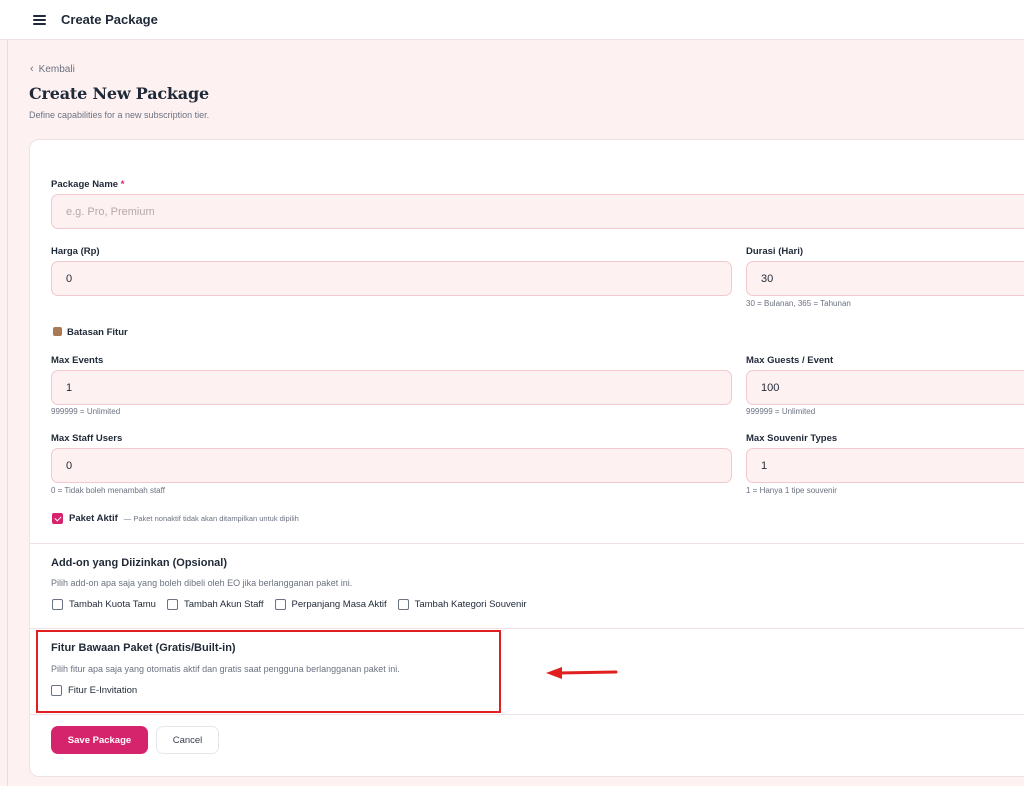  What do you see at coordinates (885, 465) in the screenshot?
I see `max-souvenir-input: 1` at bounding box center [885, 465].